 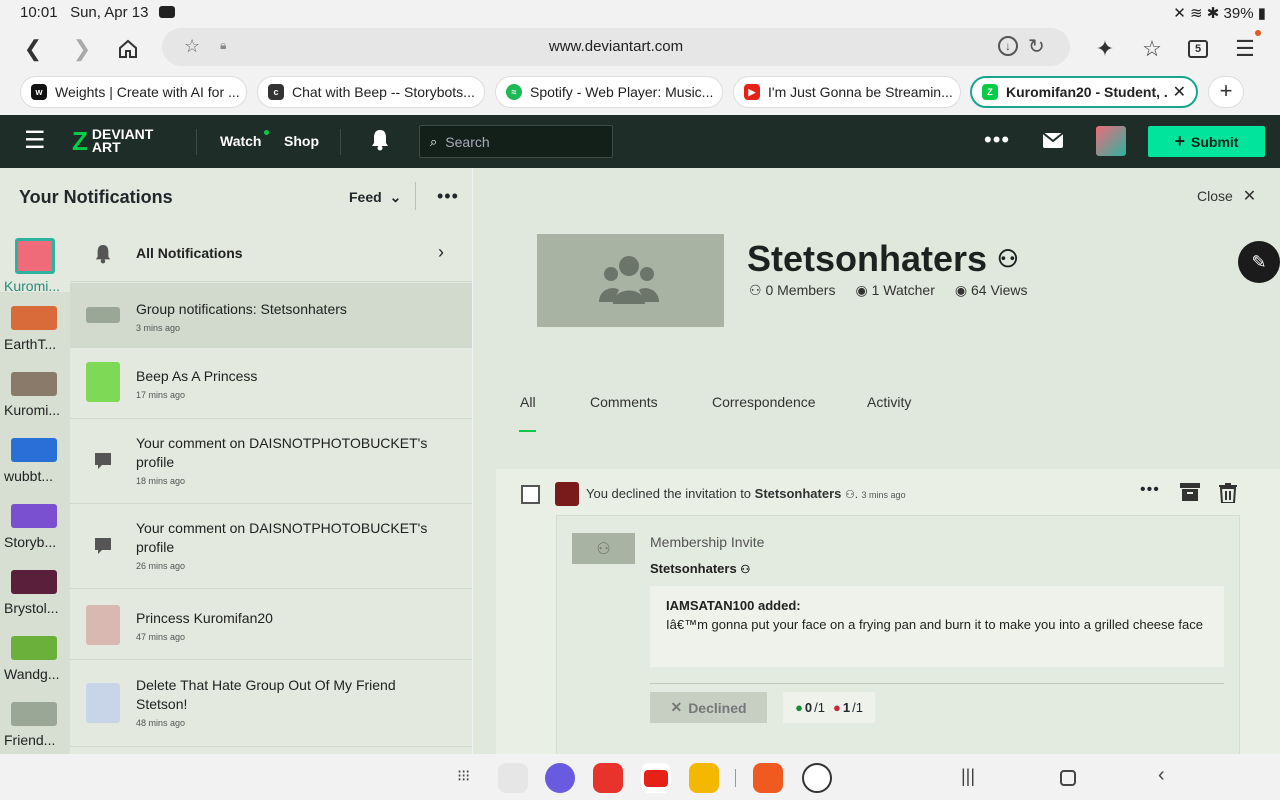 I want to click on list-item: Princess Kuromifan20 47 mins ago, so click(x=271, y=625).